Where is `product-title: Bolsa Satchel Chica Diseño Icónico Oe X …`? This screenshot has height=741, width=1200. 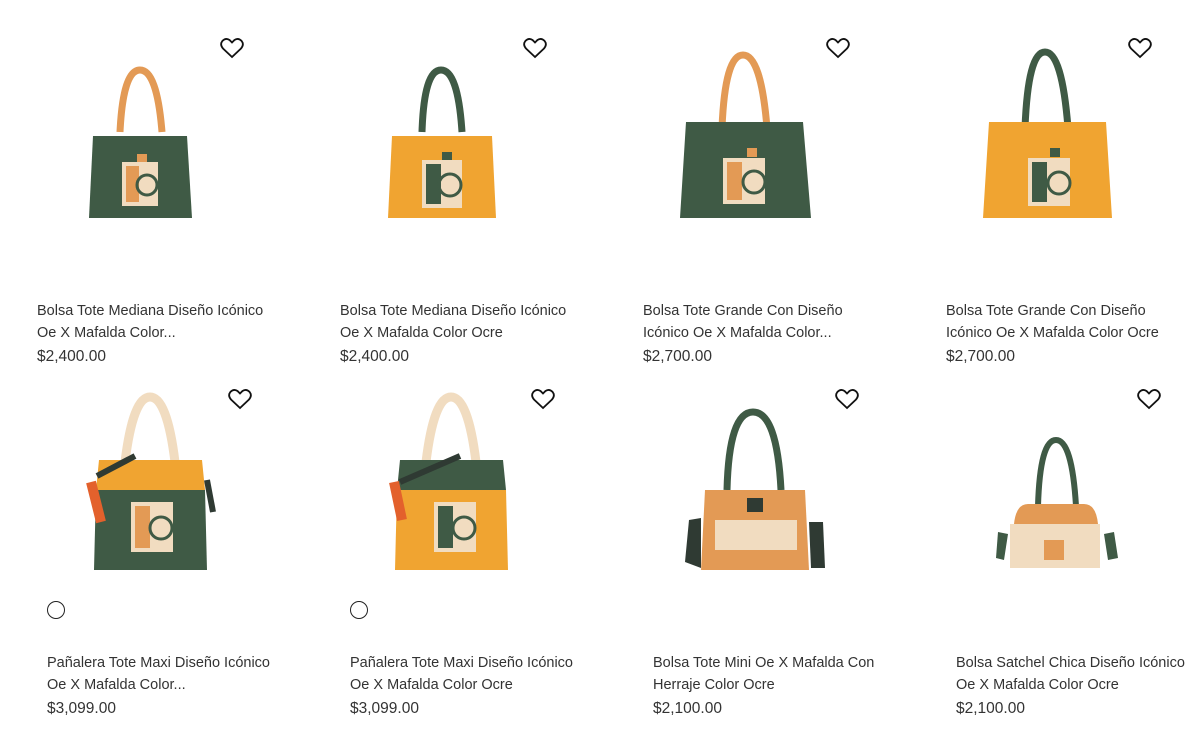 product-title: Bolsa Satchel Chica Diseño Icónico Oe X … is located at coordinates (1076, 674).